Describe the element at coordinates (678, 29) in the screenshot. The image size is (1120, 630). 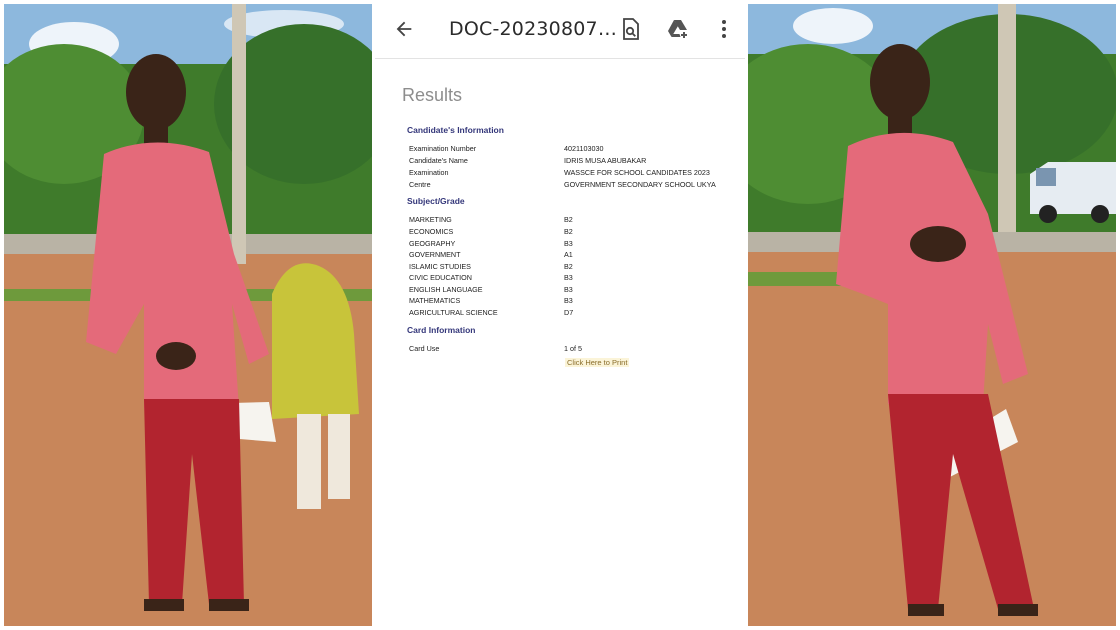
I see `drive-add-icon` at that location.